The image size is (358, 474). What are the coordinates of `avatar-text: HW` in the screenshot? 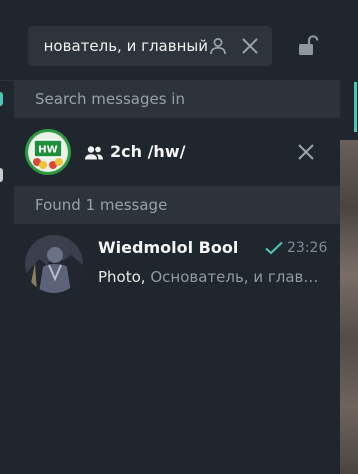 It's located at (47, 150).